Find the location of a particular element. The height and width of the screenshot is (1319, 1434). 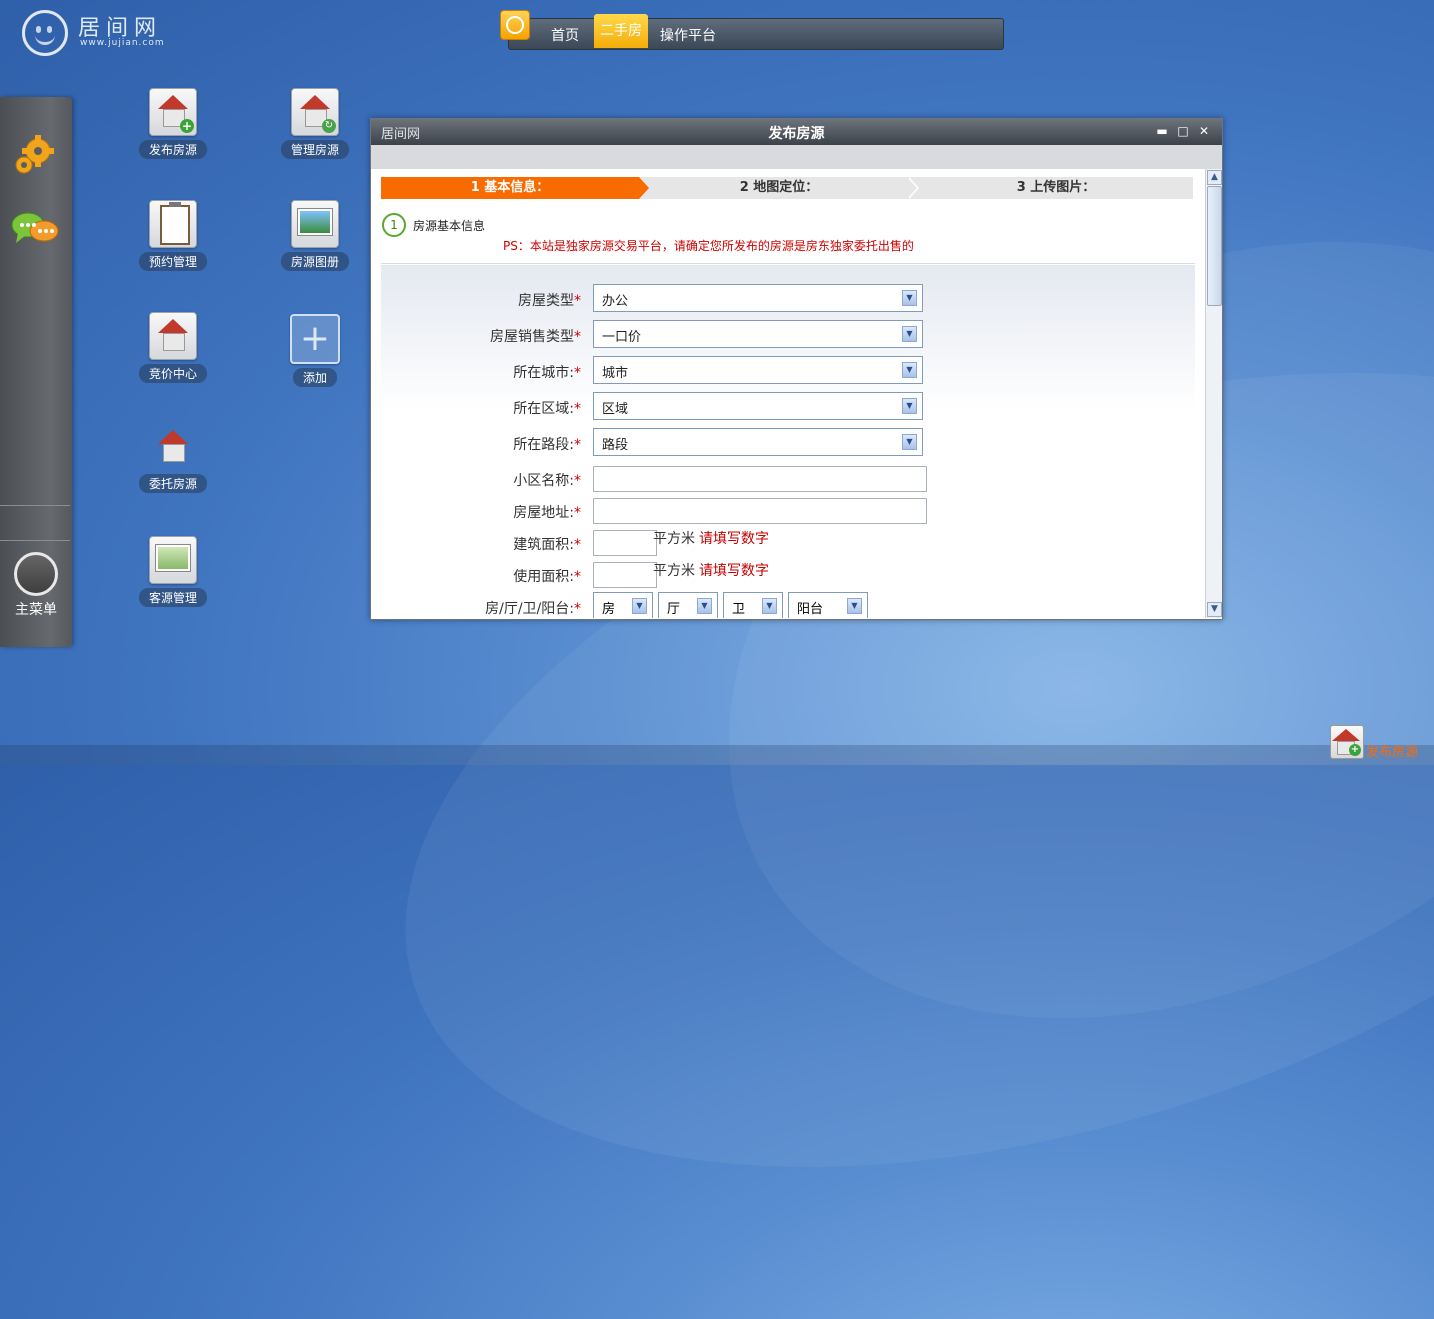

room-select: 房 ▼ is located at coordinates (623, 605).